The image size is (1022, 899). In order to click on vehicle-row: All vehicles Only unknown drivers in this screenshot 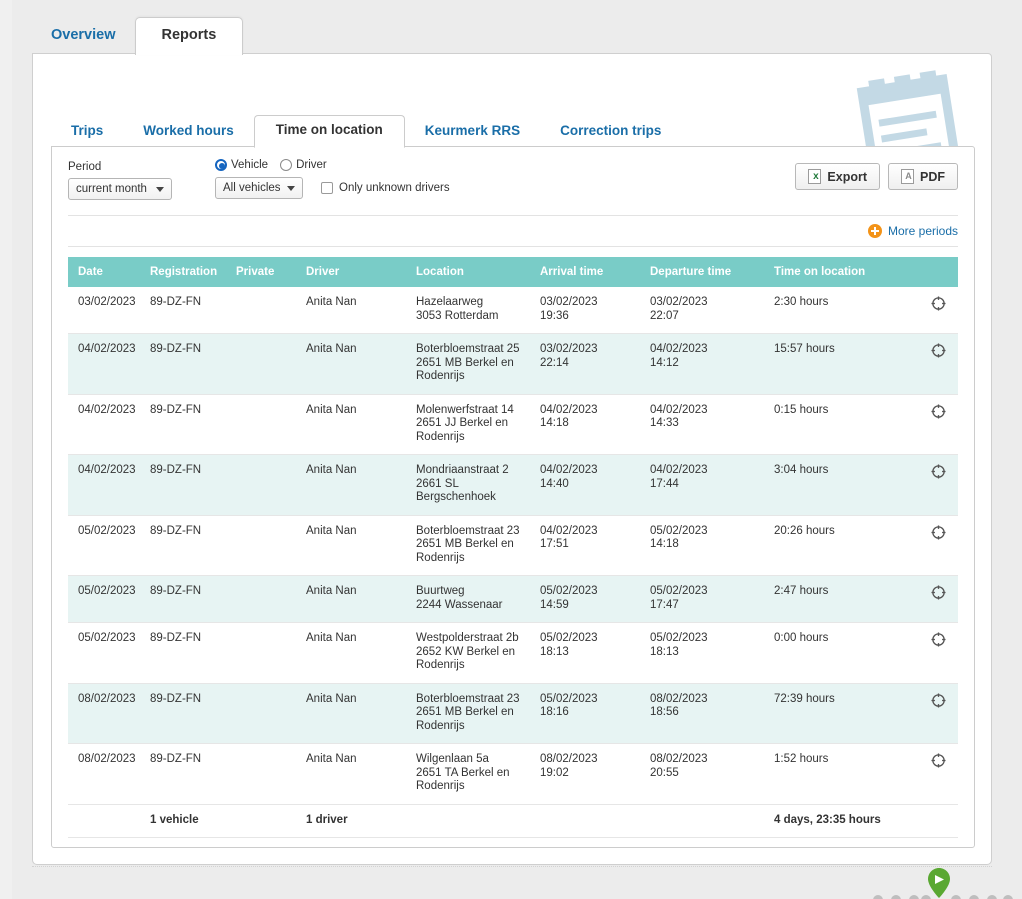, I will do `click(332, 188)`.